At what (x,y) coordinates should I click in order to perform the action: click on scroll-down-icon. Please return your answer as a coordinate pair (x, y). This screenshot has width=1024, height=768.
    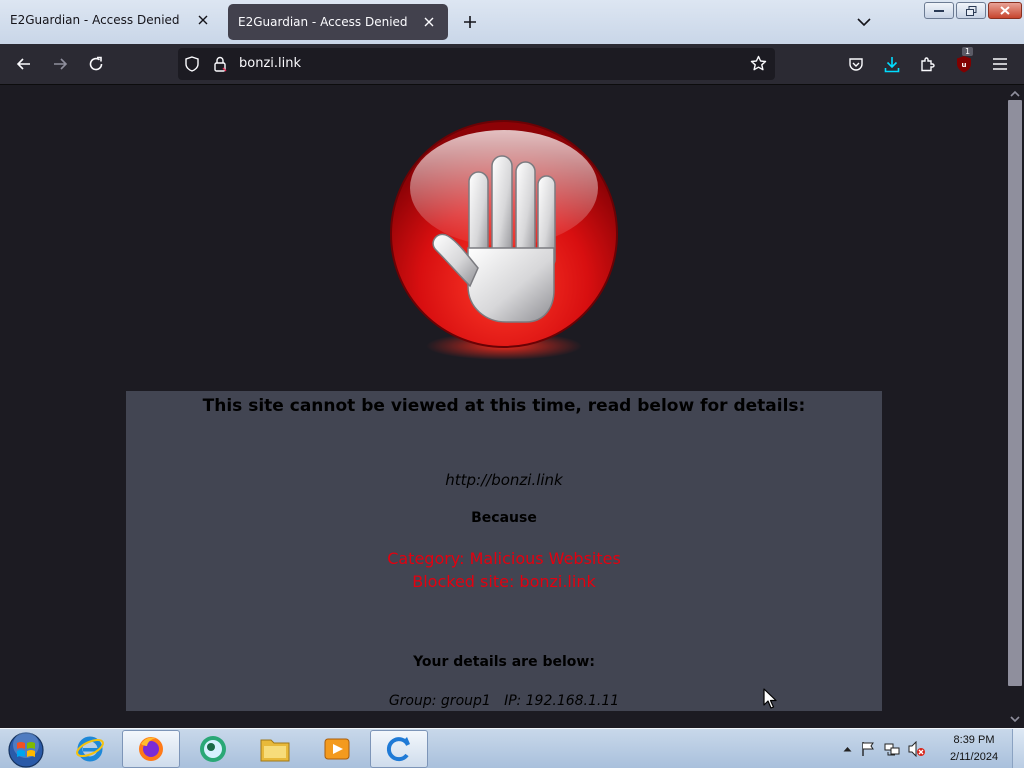
    Looking at the image, I should click on (1015, 719).